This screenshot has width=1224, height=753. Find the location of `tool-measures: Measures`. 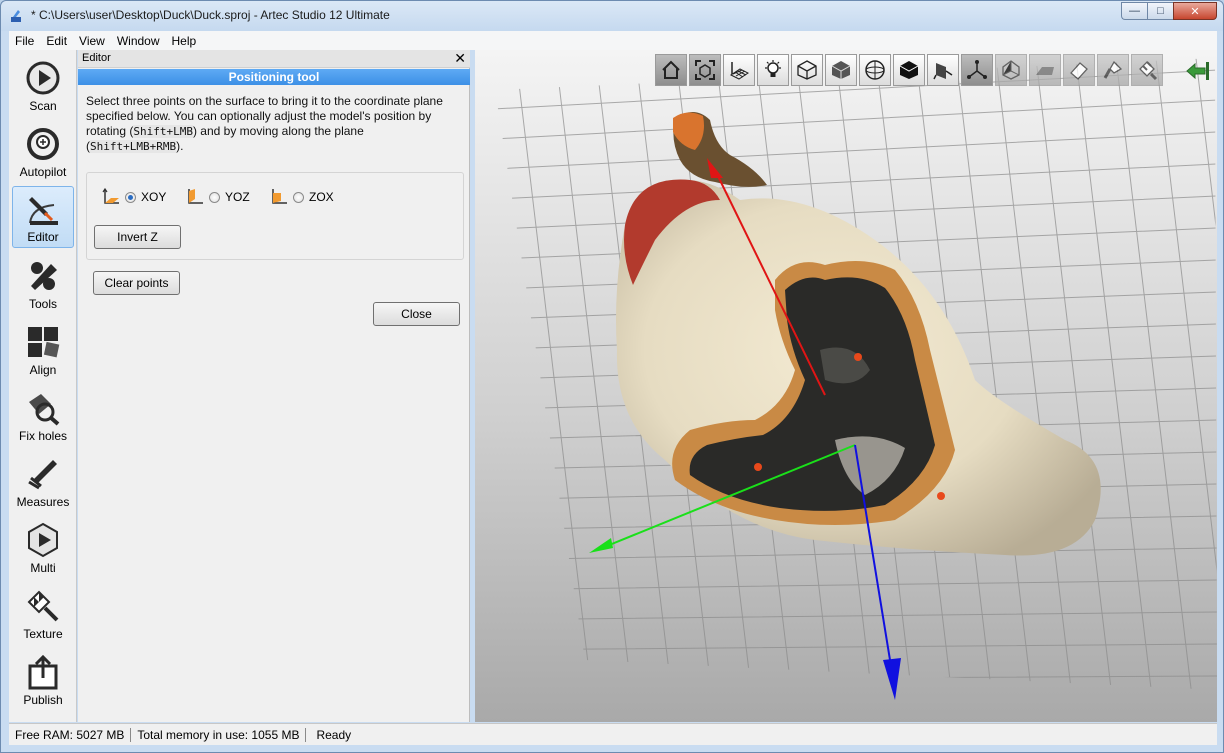

tool-measures: Measures is located at coordinates (43, 481).